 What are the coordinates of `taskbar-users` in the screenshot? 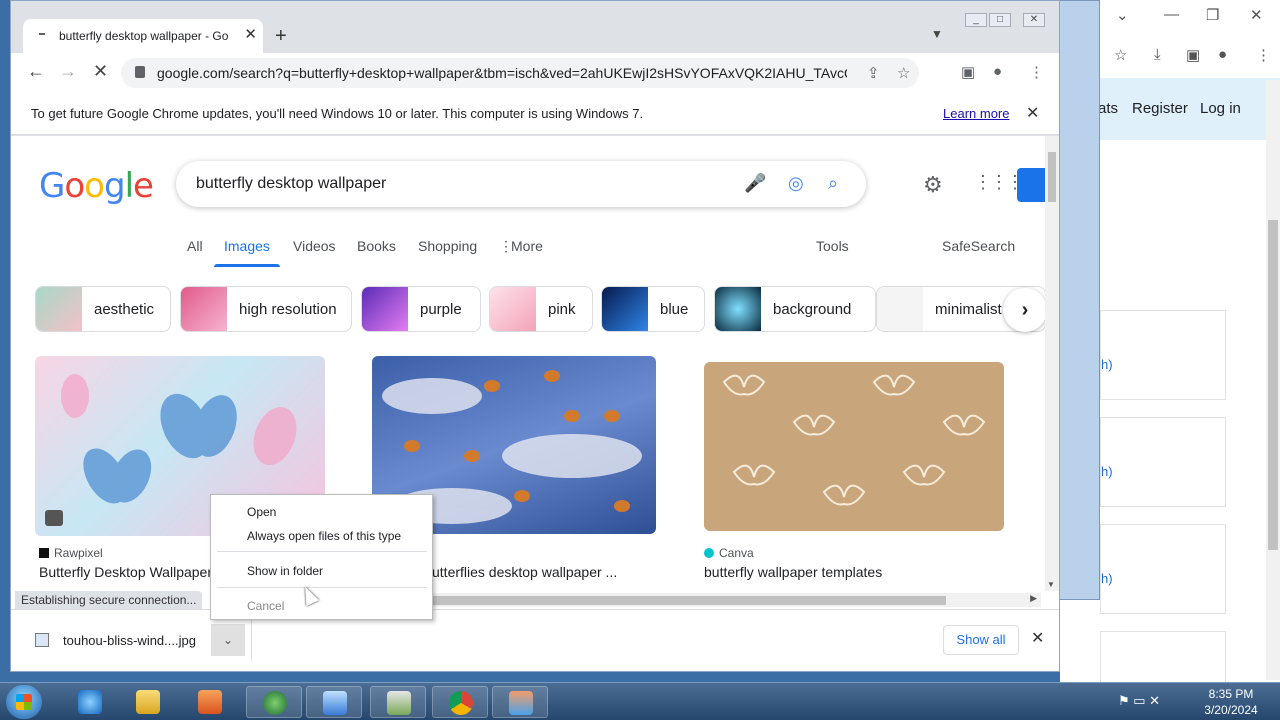 It's located at (520, 702).